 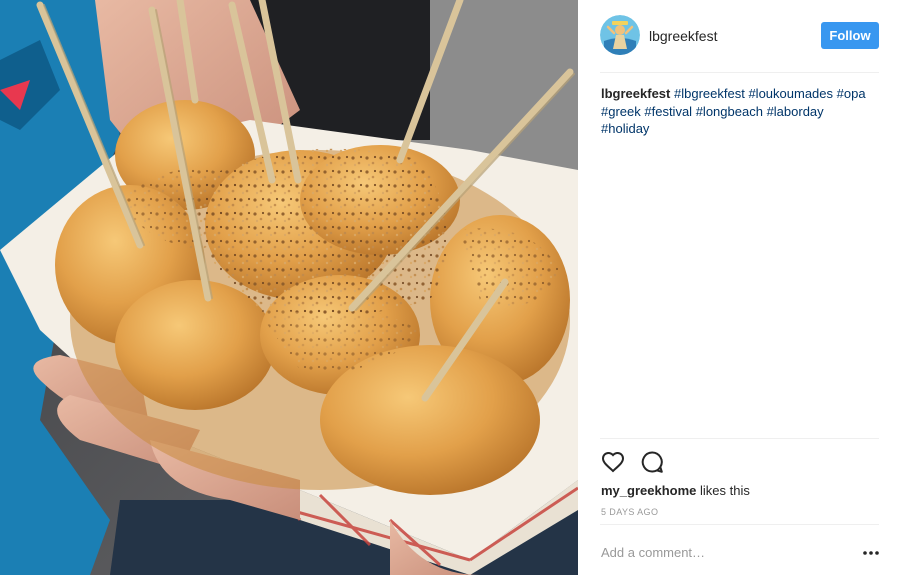 I want to click on hashtag-link: #loukoumades, so click(x=790, y=93).